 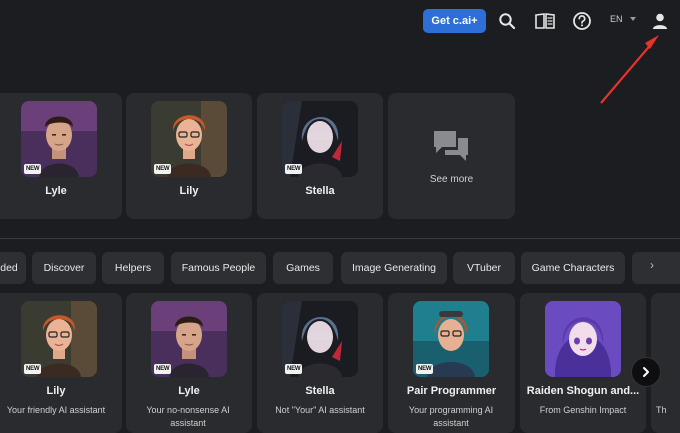 What do you see at coordinates (303, 268) in the screenshot?
I see `tab-games: Games` at bounding box center [303, 268].